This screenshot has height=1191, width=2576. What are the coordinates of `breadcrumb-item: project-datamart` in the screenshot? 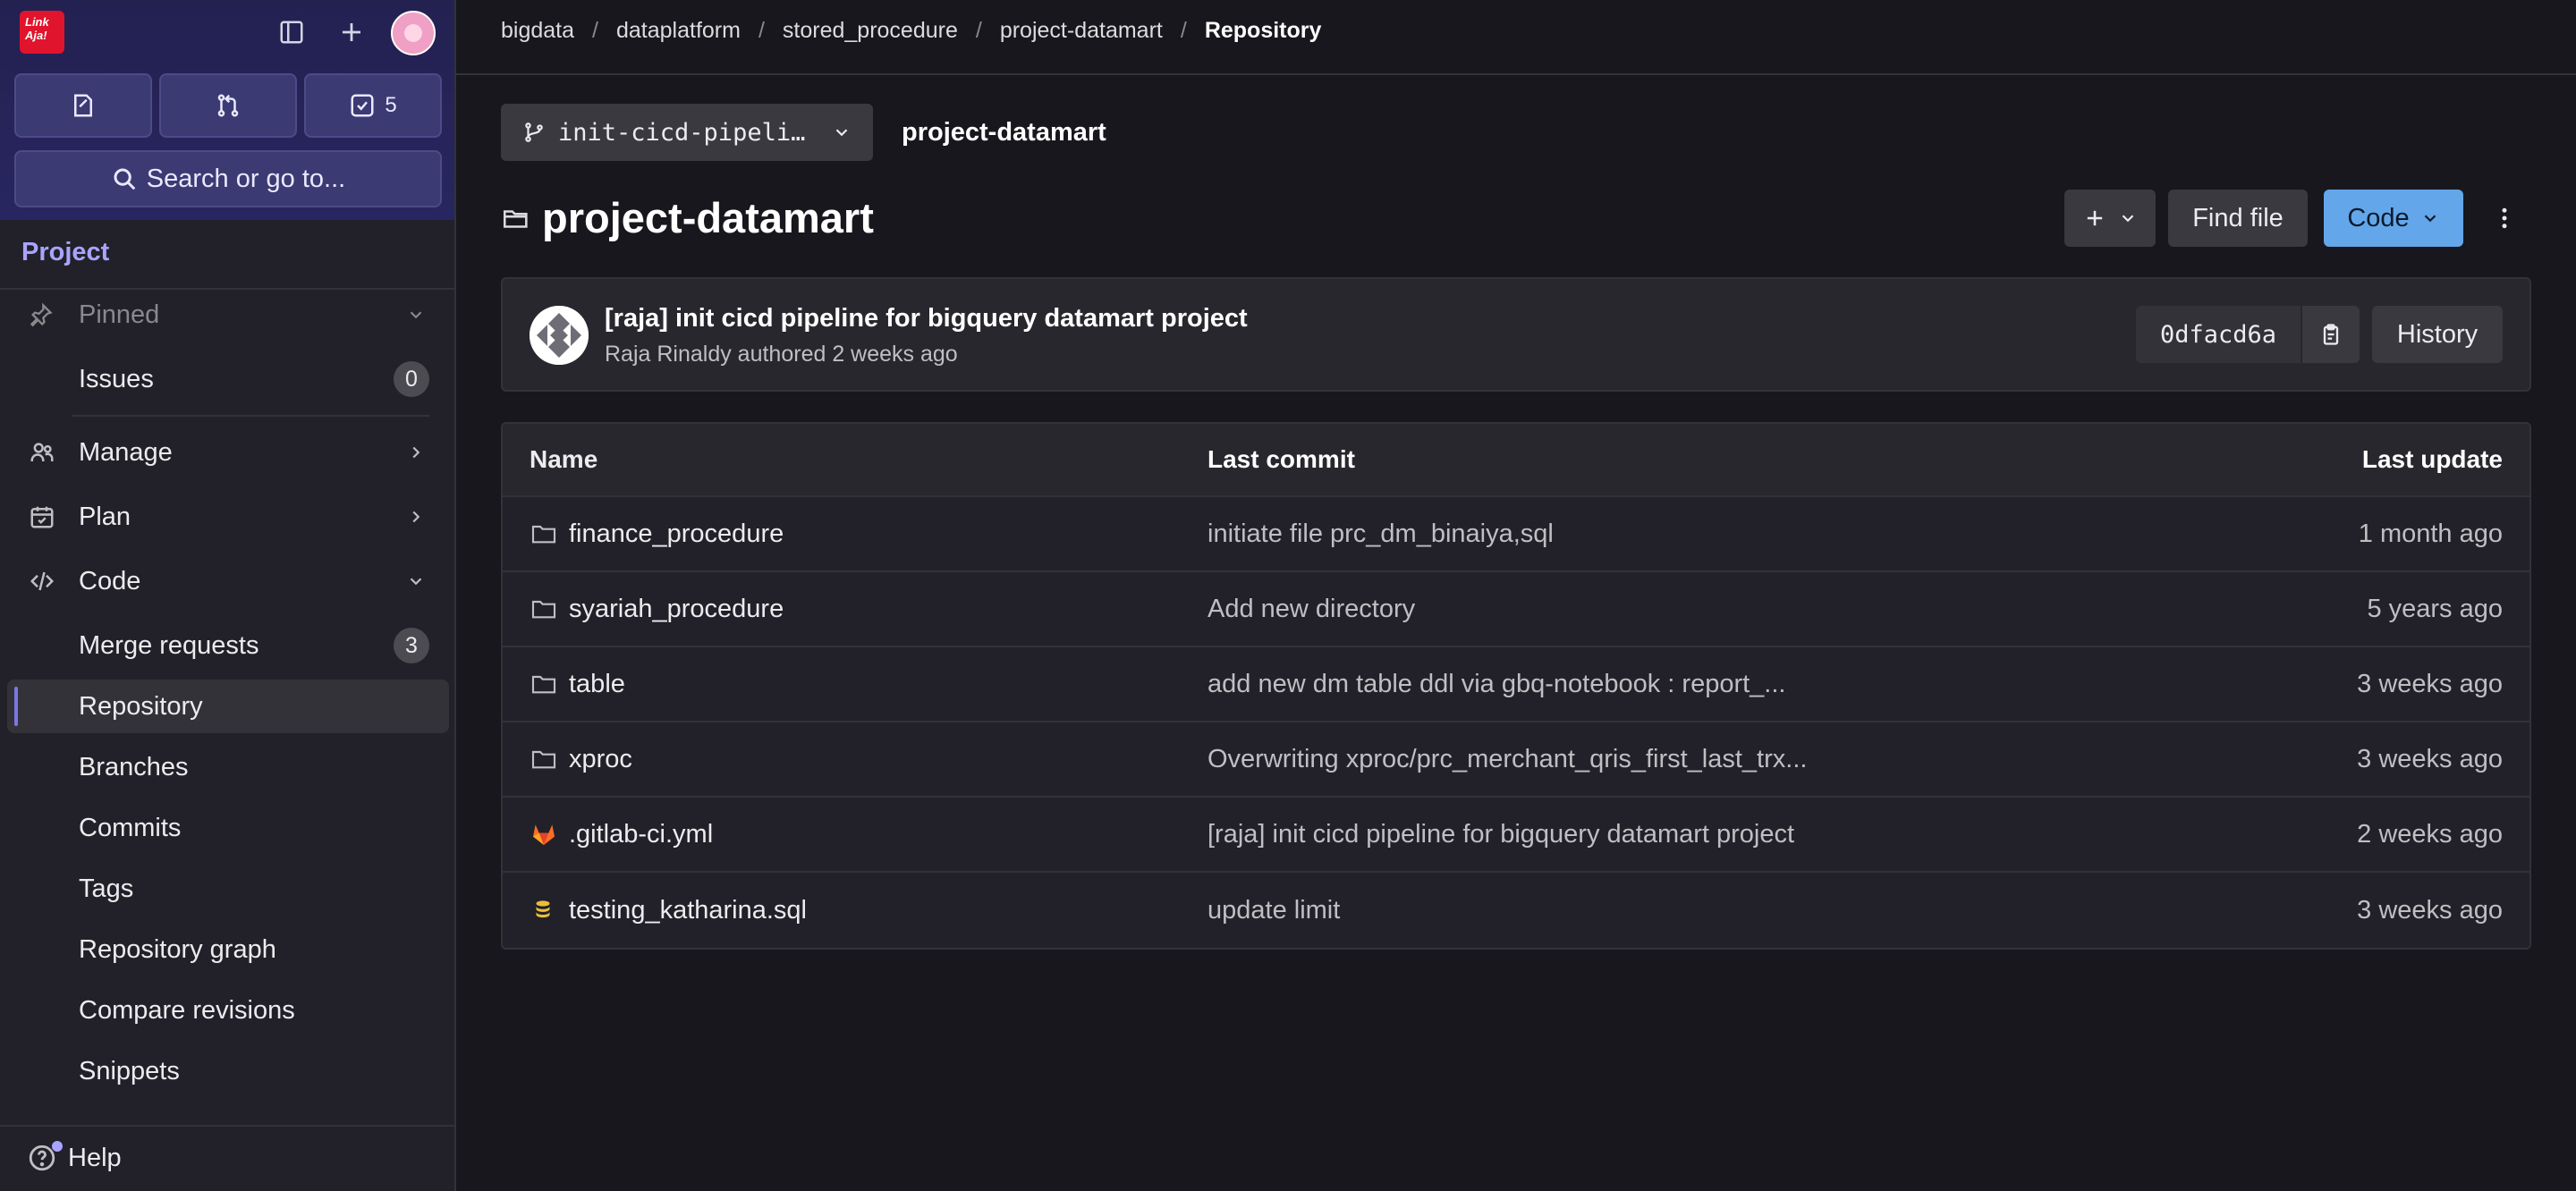 It's located at (1081, 31).